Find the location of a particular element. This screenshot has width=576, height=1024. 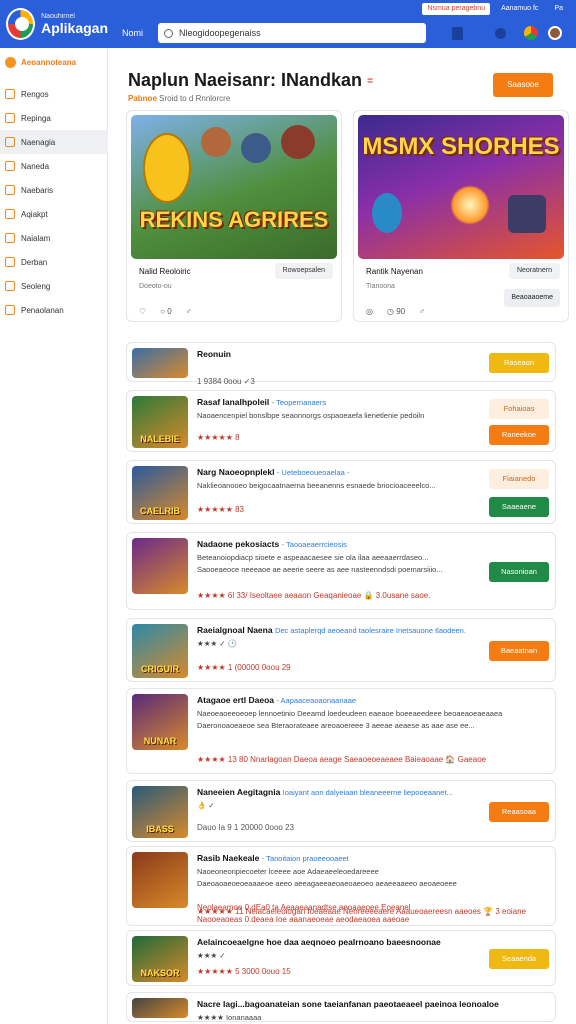

featured-artwork: MSMX SHORHES is located at coordinates (461, 187).